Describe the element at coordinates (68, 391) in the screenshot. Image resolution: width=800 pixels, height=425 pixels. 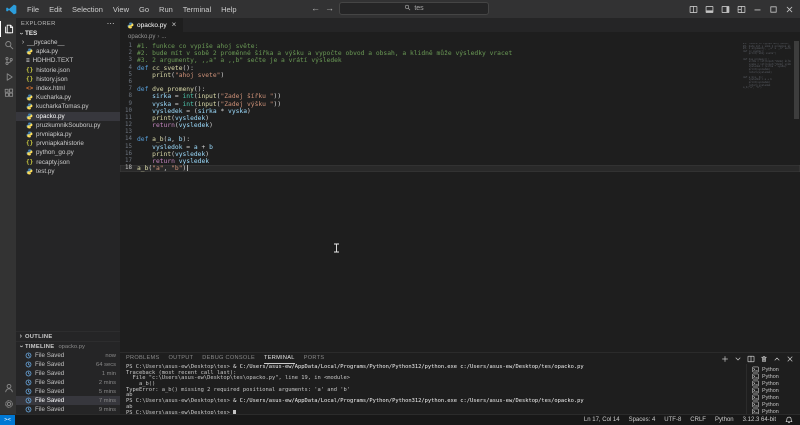
I see `timeline-item: File Saved 5 mins` at that location.